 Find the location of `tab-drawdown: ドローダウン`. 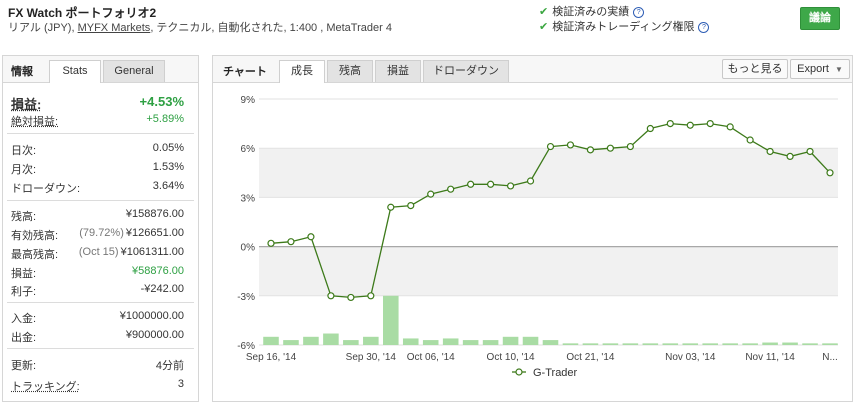

tab-drawdown: ドローダウン is located at coordinates (466, 71).